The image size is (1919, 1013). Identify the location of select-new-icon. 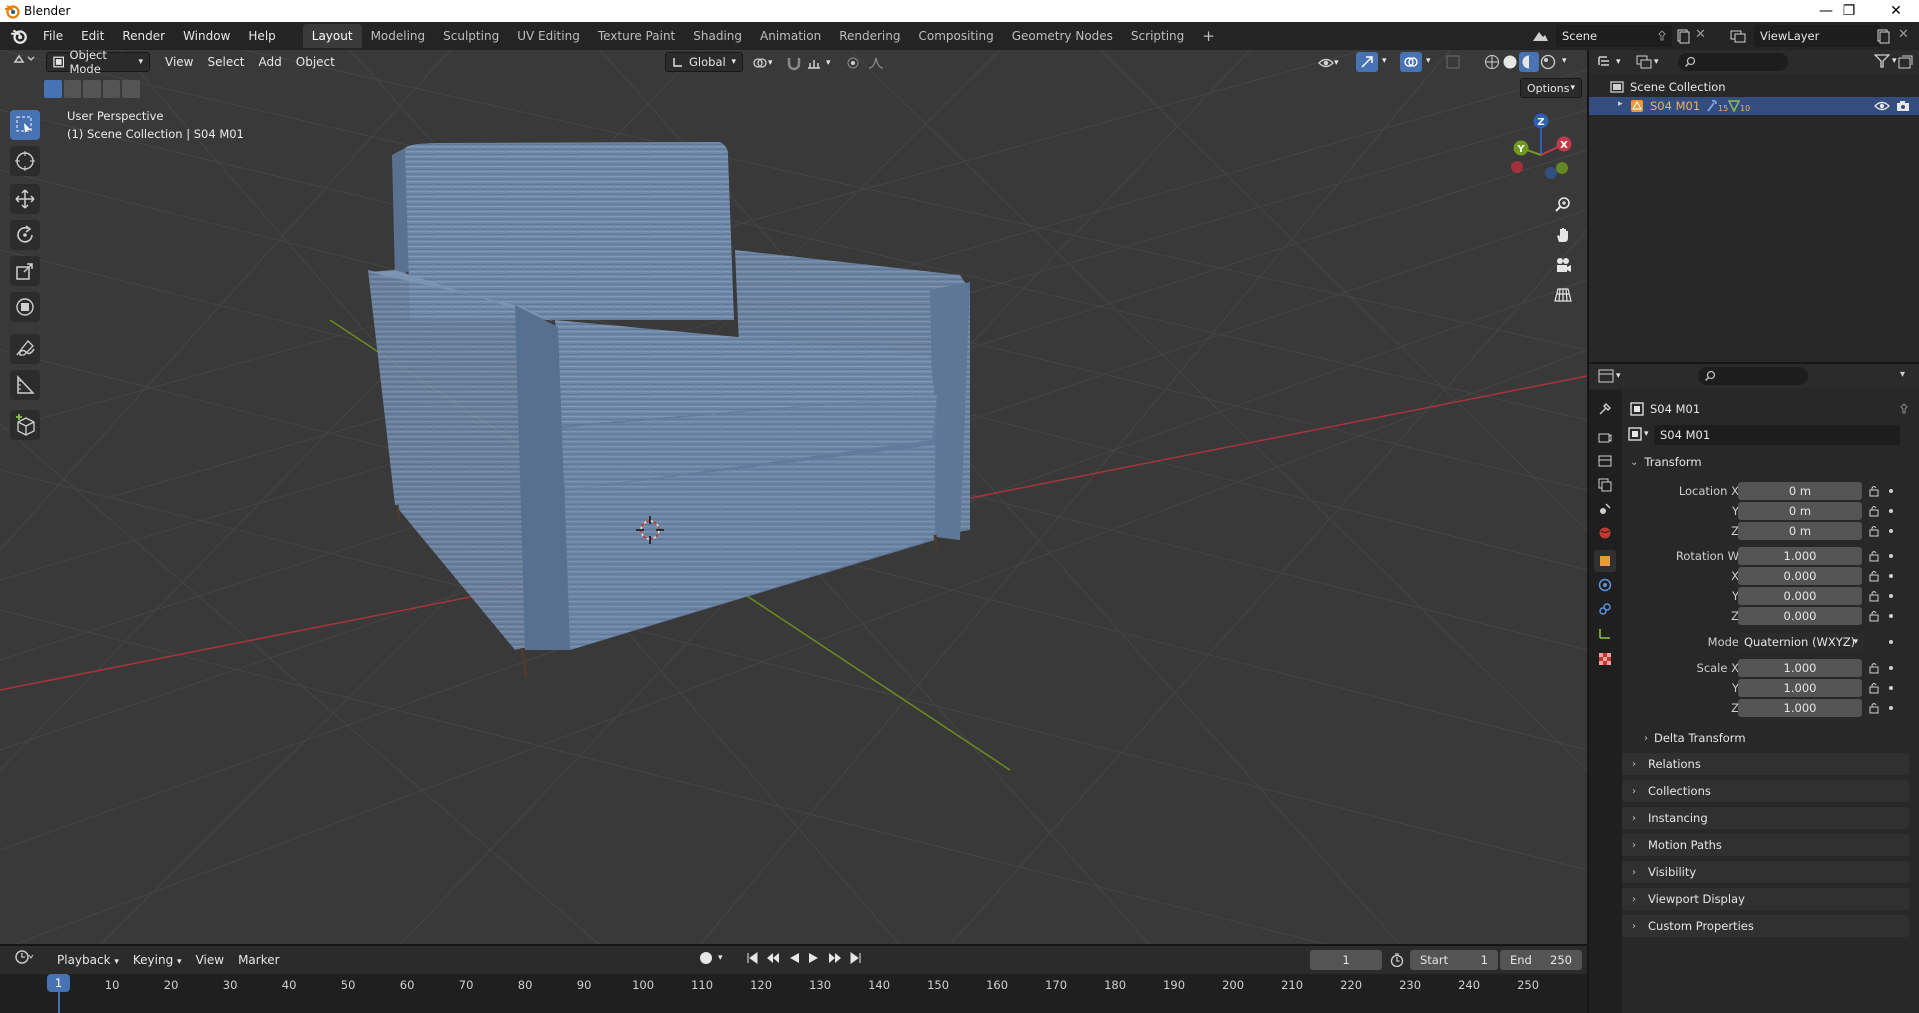
(53, 89).